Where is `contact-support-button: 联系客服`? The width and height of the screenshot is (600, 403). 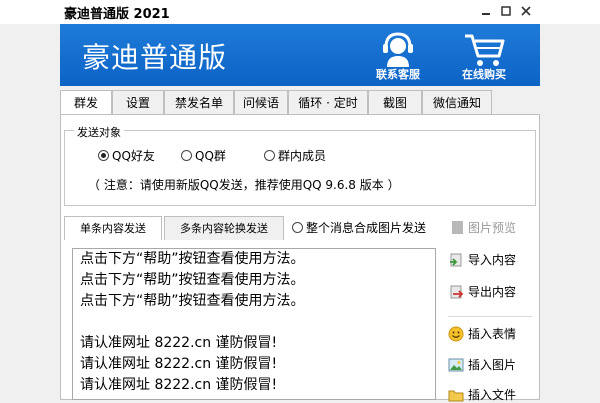
contact-support-button: 联系客服 is located at coordinates (398, 57).